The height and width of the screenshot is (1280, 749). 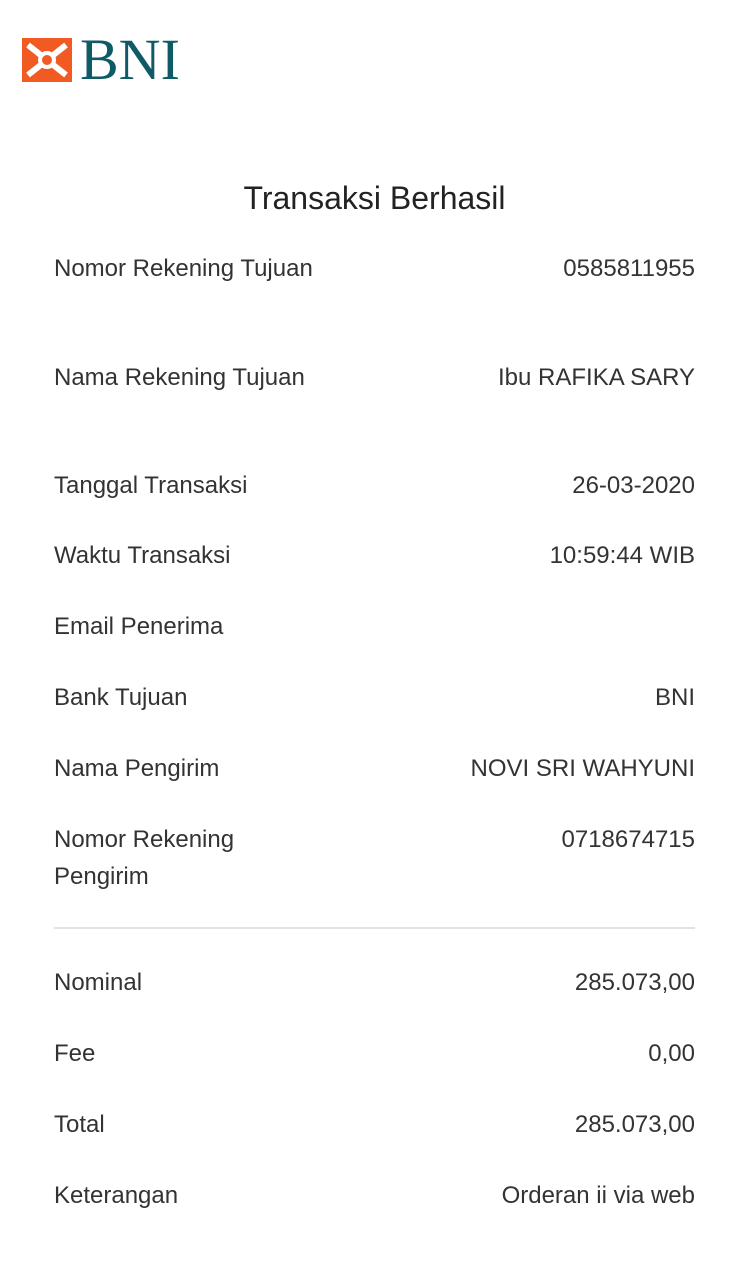 I want to click on amount-label: Fee, so click(x=75, y=1053).